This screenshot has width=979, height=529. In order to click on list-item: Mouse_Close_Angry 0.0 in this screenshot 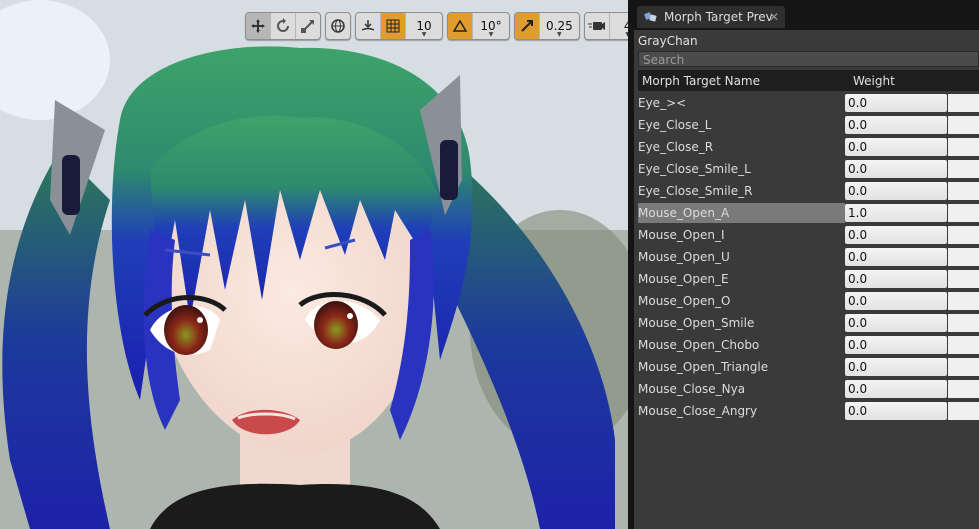, I will do `click(808, 411)`.